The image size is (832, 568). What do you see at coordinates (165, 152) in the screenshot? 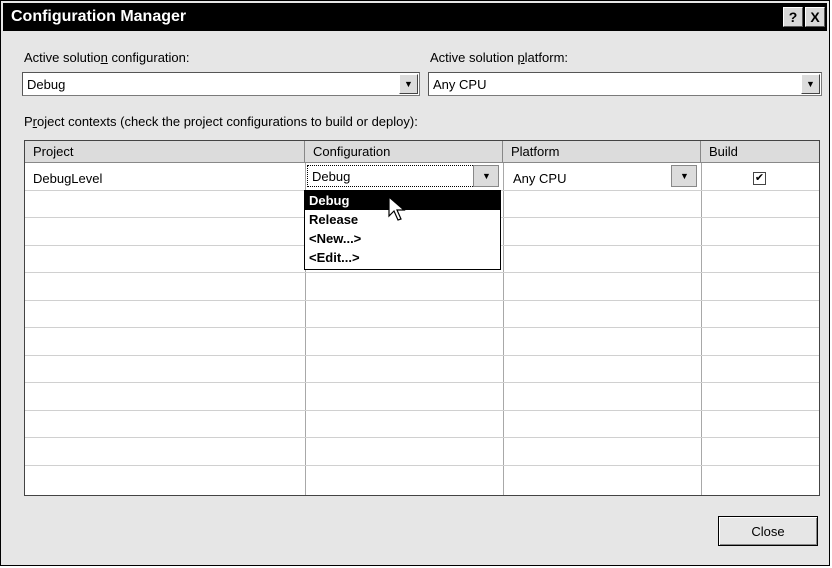
I see `column-header-project: Project` at bounding box center [165, 152].